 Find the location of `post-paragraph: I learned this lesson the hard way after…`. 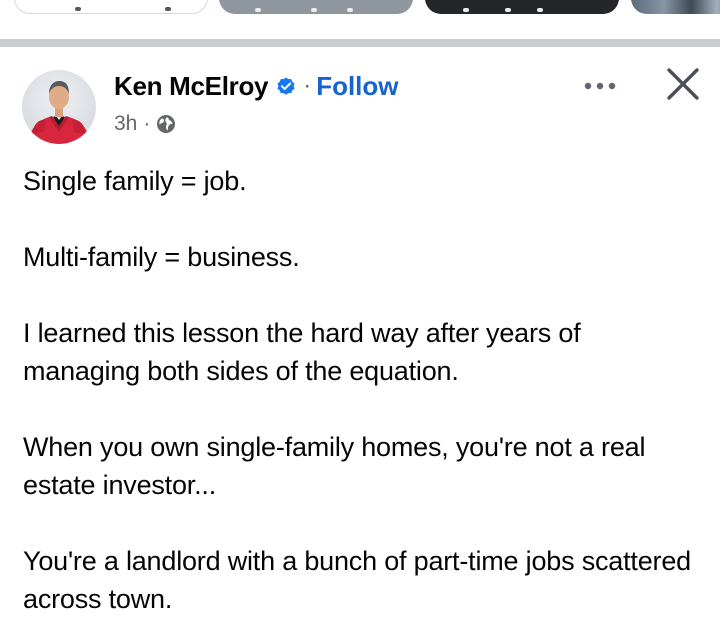

post-paragraph: I learned this lesson the hard way after… is located at coordinates (302, 352).